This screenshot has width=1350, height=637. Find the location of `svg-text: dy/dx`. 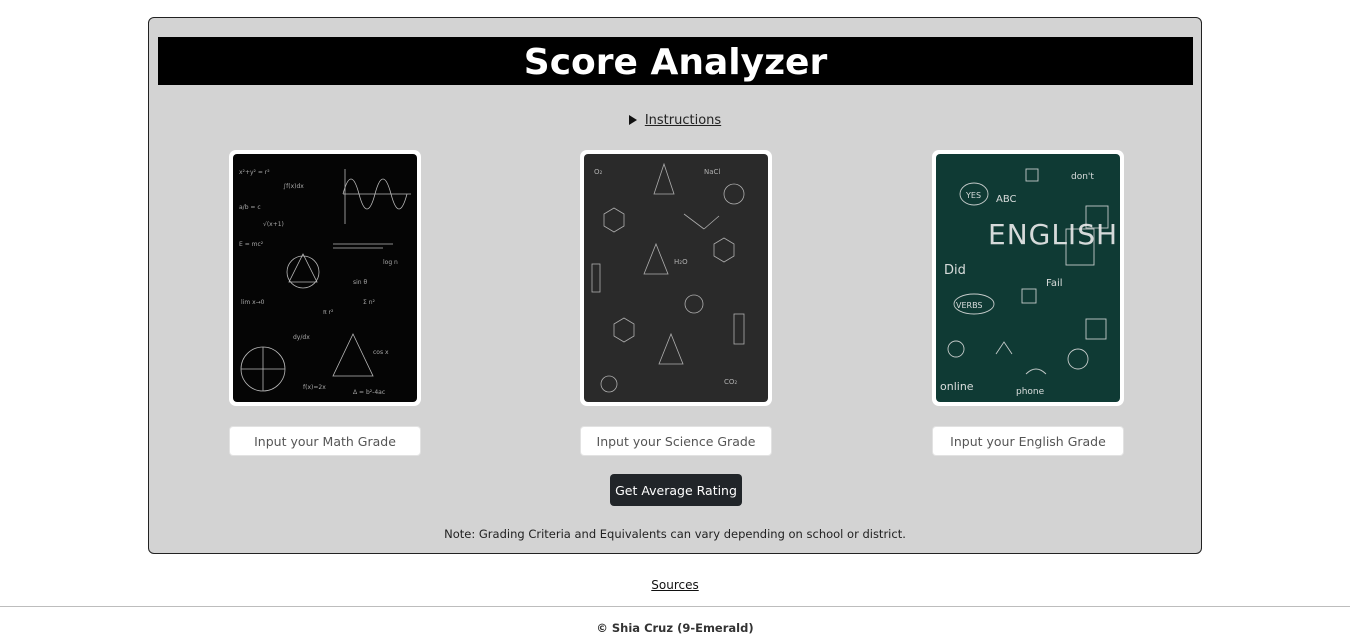

svg-text: dy/dx is located at coordinates (301, 337).